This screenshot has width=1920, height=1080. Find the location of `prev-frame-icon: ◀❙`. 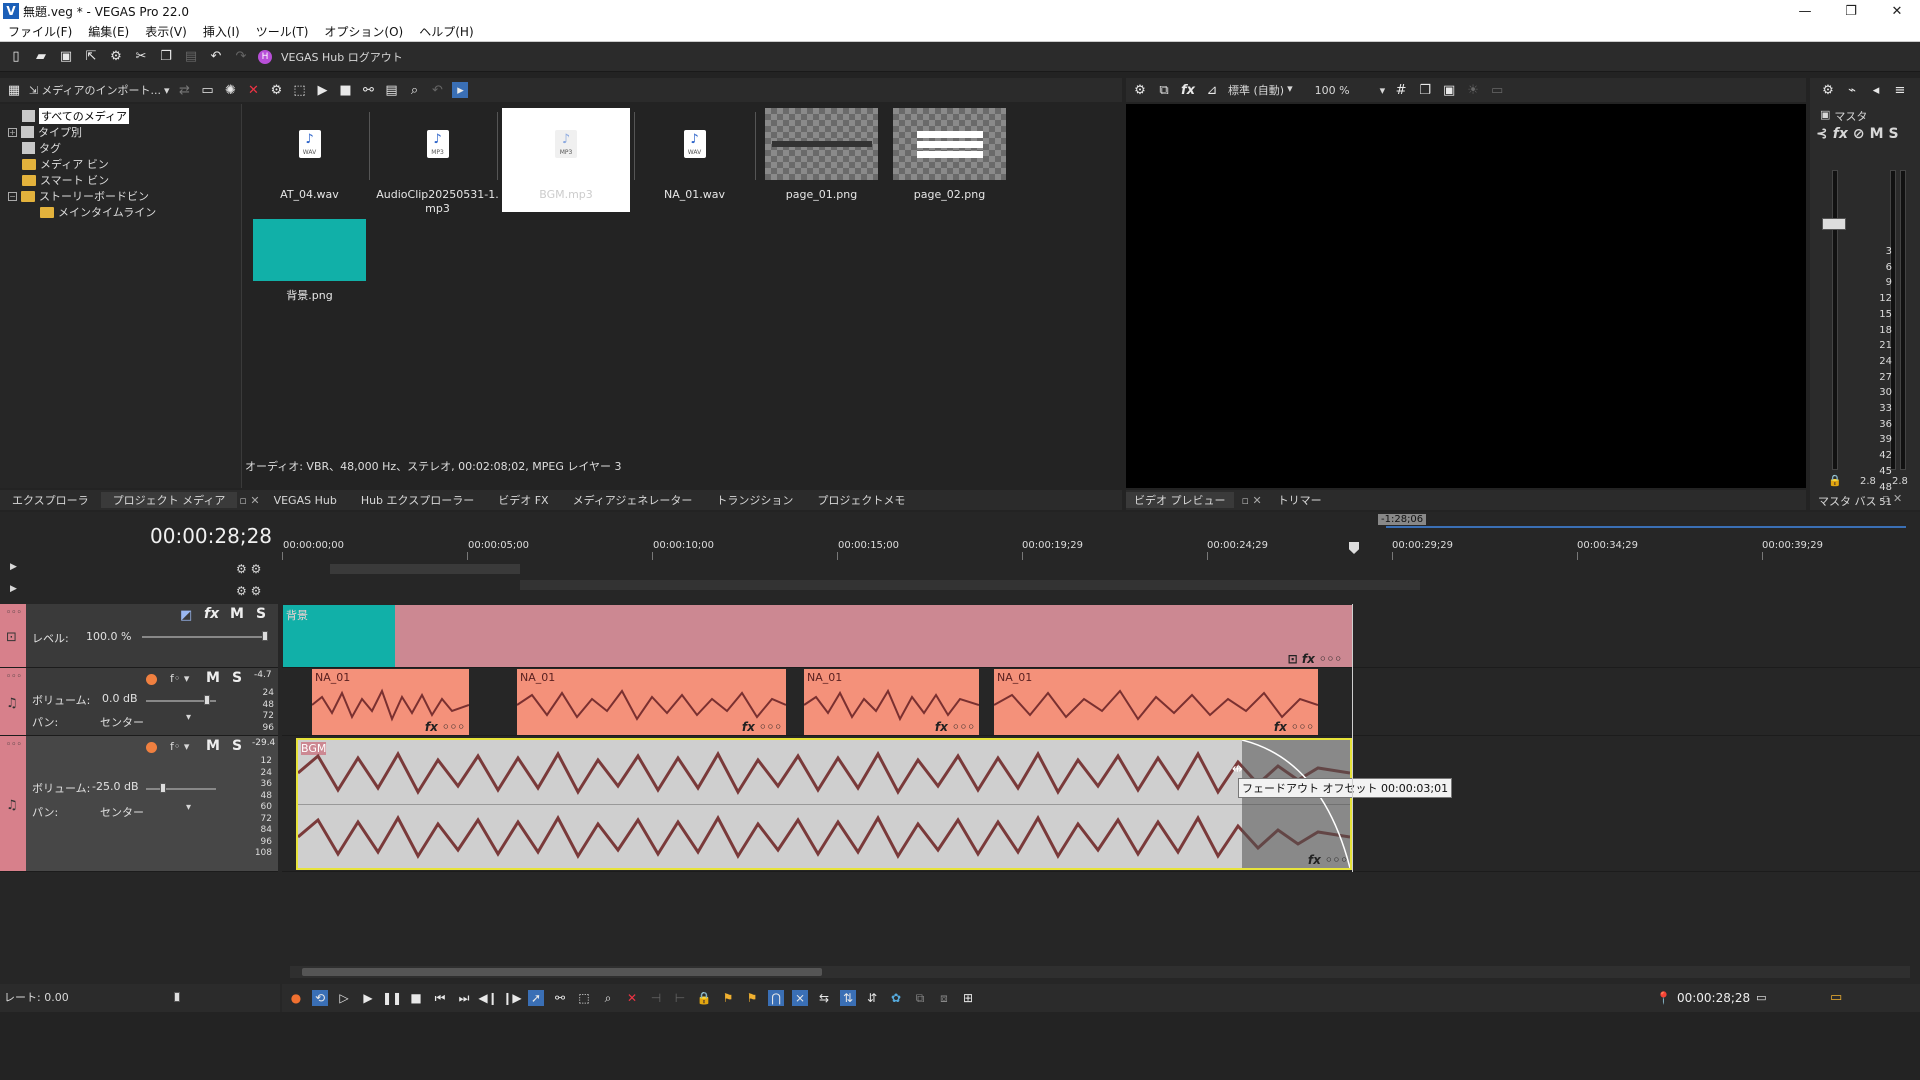

prev-frame-icon: ◀❙ is located at coordinates (487, 998).